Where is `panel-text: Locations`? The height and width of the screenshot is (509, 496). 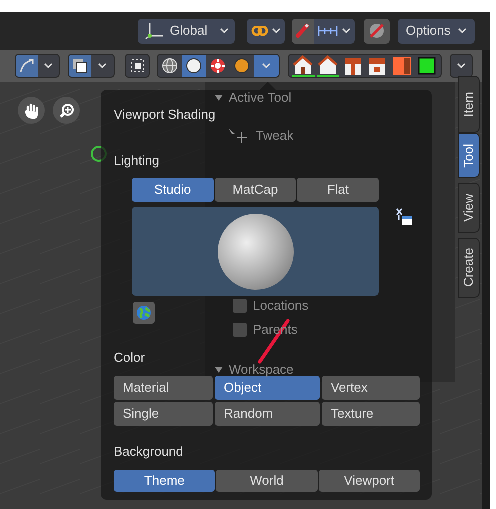
panel-text: Locations is located at coordinates (281, 306).